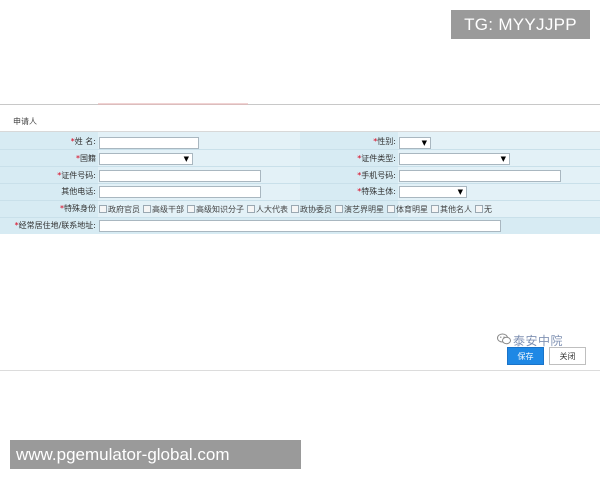  Describe the element at coordinates (25, 121) in the screenshot. I see `dialog-title: 申请人` at that location.